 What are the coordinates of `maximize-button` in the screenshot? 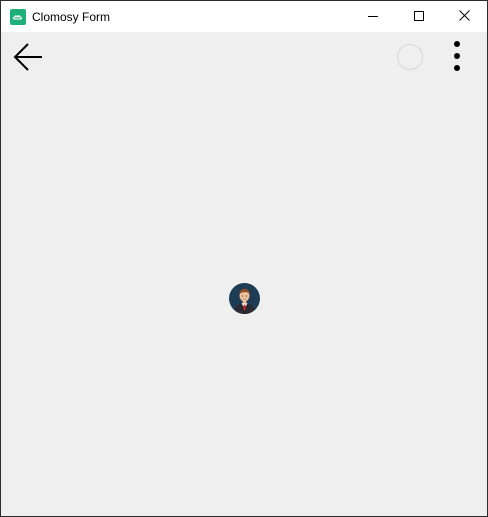 It's located at (419, 16).